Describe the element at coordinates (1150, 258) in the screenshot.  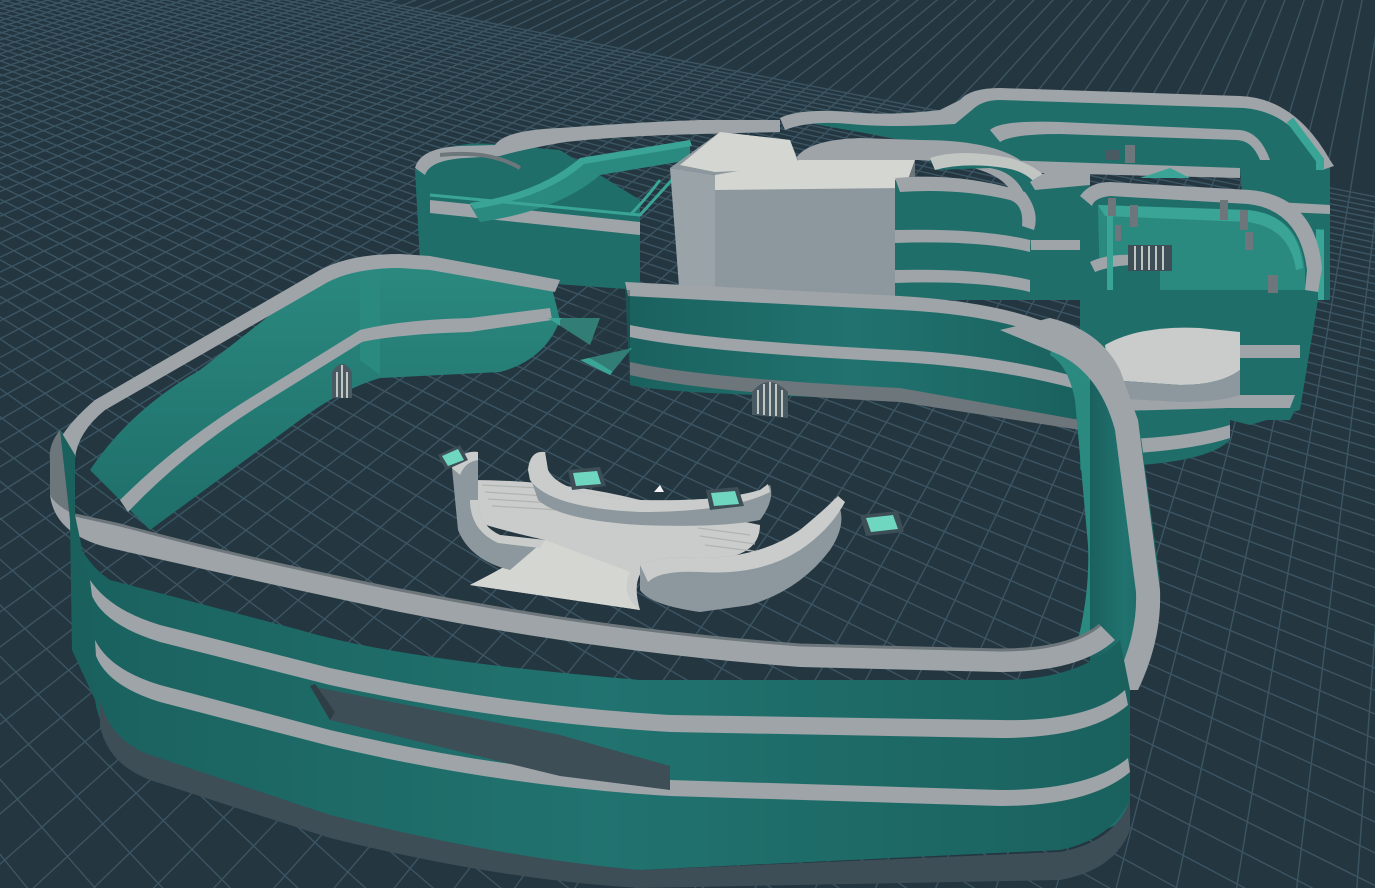
I see `annex-gate` at that location.